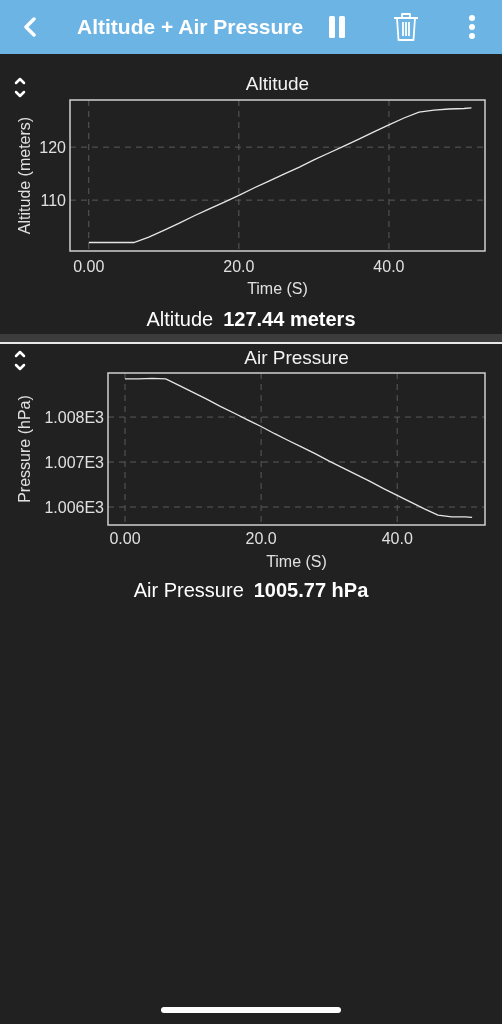 Image resolution: width=502 pixels, height=1024 pixels. I want to click on y-tick-label: 1.006E3, so click(74, 507).